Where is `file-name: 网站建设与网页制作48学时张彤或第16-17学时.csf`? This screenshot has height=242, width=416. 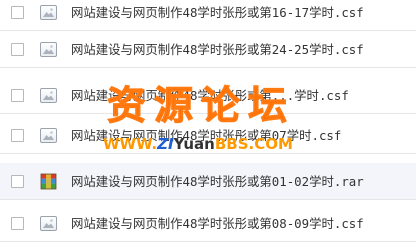 file-name: 网站建设与网页制作48学时张彤或第16-17学时.csf is located at coordinates (217, 12).